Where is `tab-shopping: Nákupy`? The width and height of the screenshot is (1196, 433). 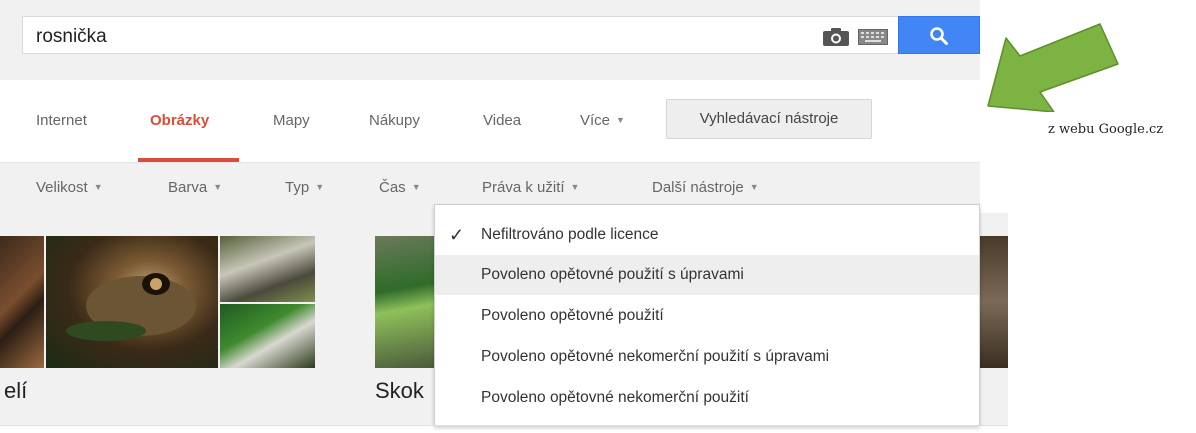
tab-shopping: Nákupy is located at coordinates (394, 120).